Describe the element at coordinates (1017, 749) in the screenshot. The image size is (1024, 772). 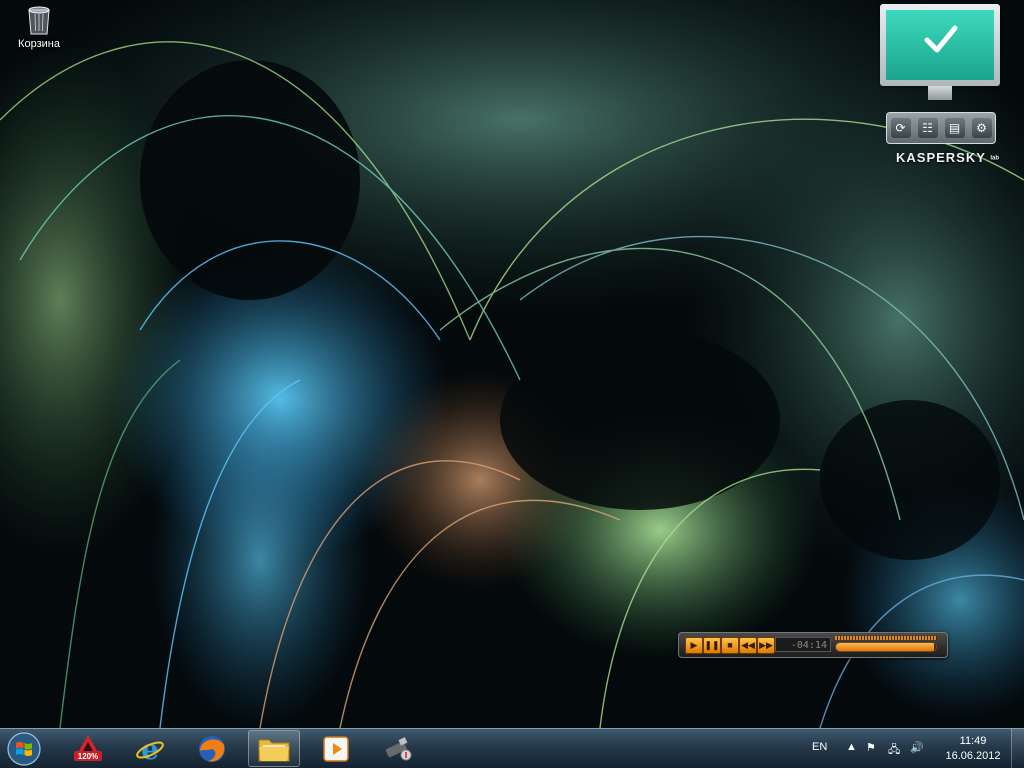
I see `show-desktop-button` at that location.